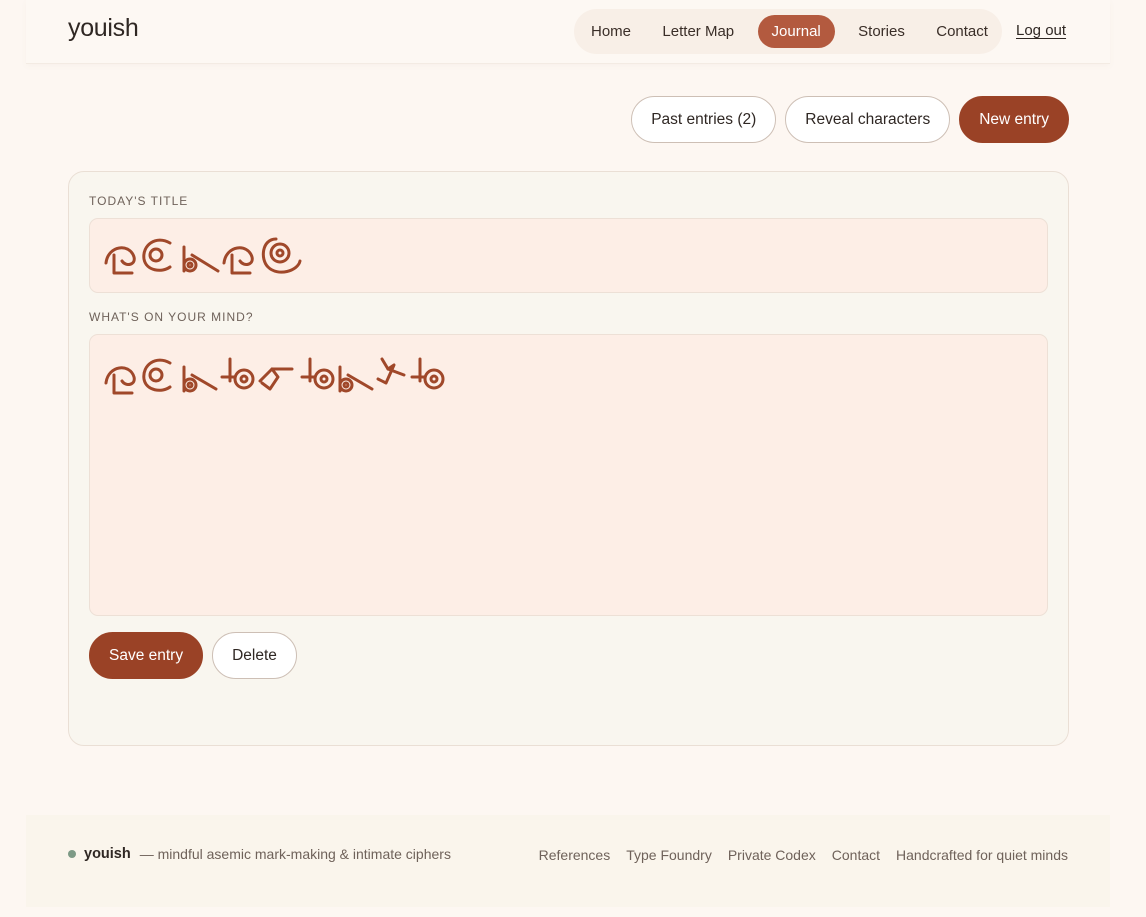 The height and width of the screenshot is (917, 1146). Describe the element at coordinates (254, 655) in the screenshot. I see `delete-entry-button: Delete` at that location.